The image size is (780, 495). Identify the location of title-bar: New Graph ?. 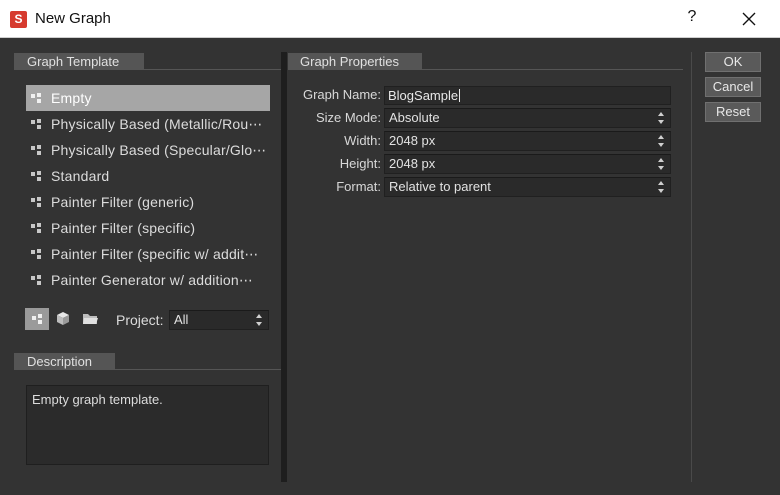
(390, 19).